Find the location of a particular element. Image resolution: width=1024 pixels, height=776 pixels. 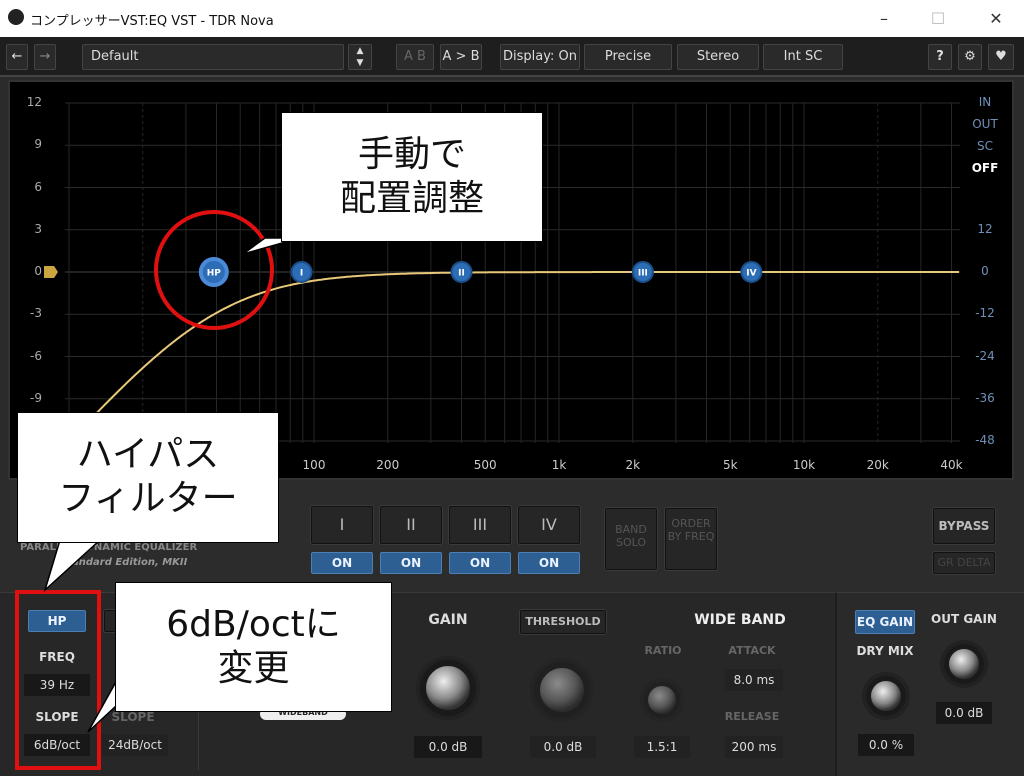

callout-text: フィルター is located at coordinates (148, 498).